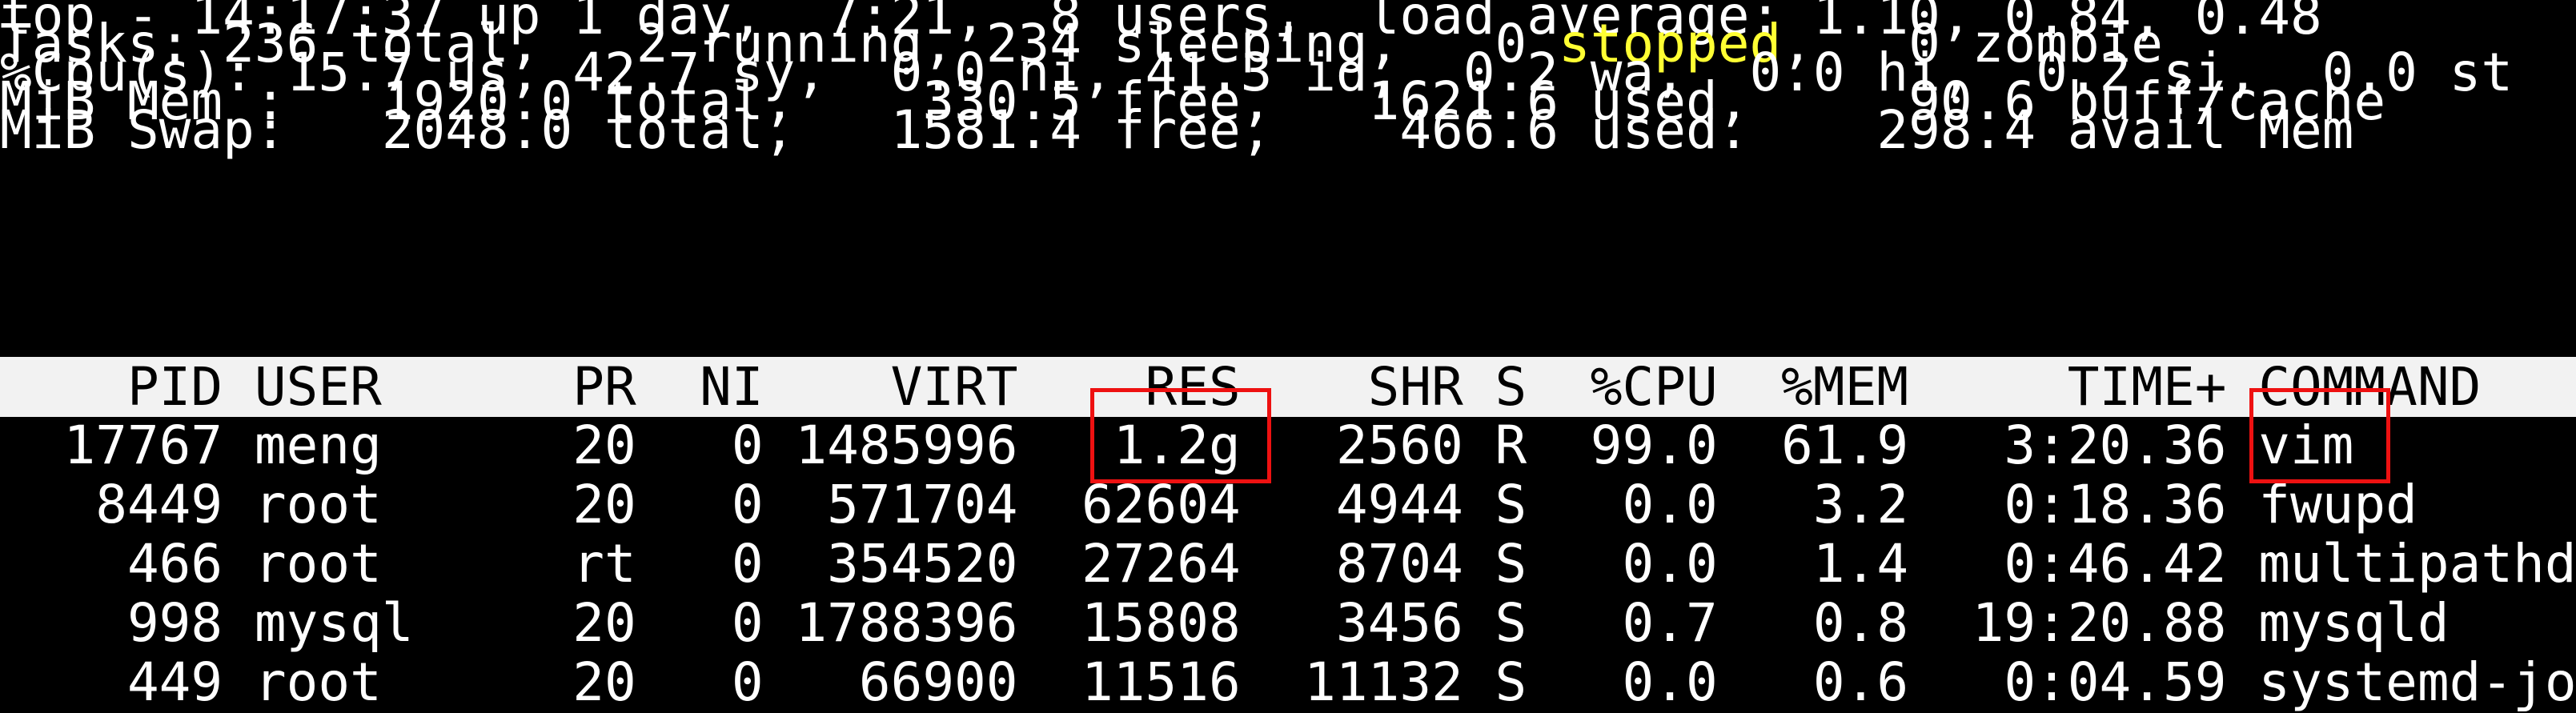 The height and width of the screenshot is (713, 2576). What do you see at coordinates (2319, 436) in the screenshot?
I see `command-column-highlight-box` at bounding box center [2319, 436].